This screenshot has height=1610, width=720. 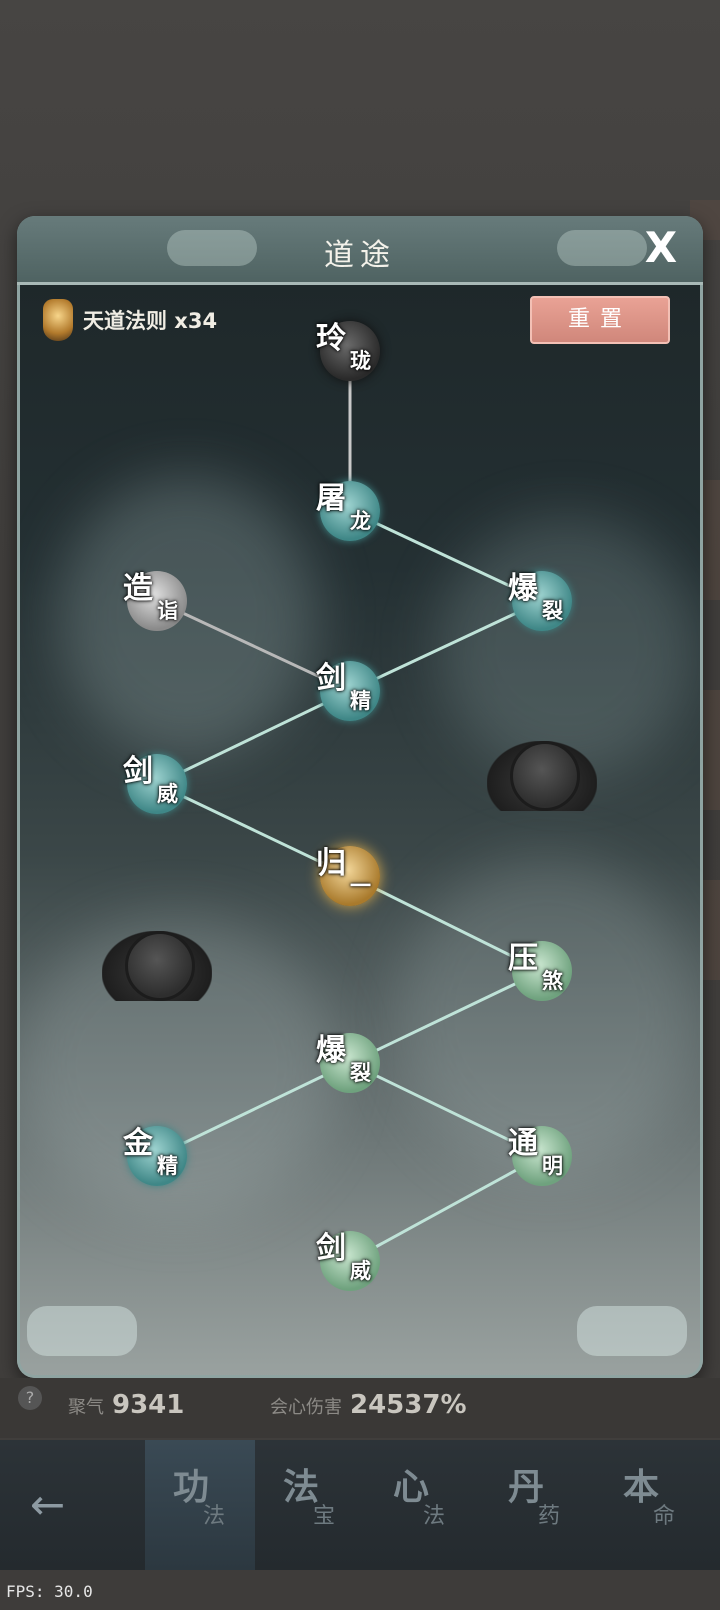 What do you see at coordinates (650, 1505) in the screenshot?
I see `tab-benming: 本 命` at bounding box center [650, 1505].